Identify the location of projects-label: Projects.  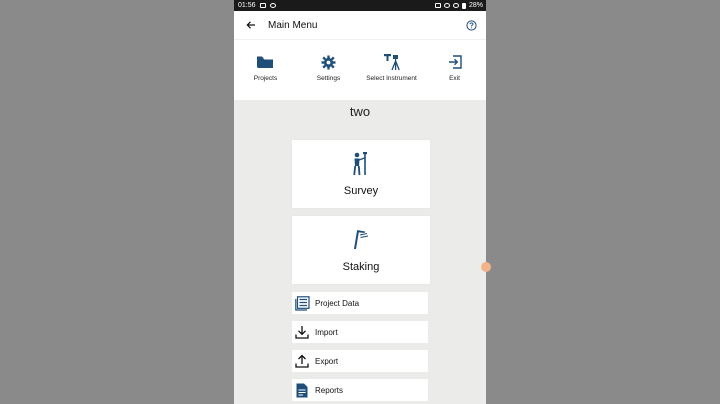
(265, 78).